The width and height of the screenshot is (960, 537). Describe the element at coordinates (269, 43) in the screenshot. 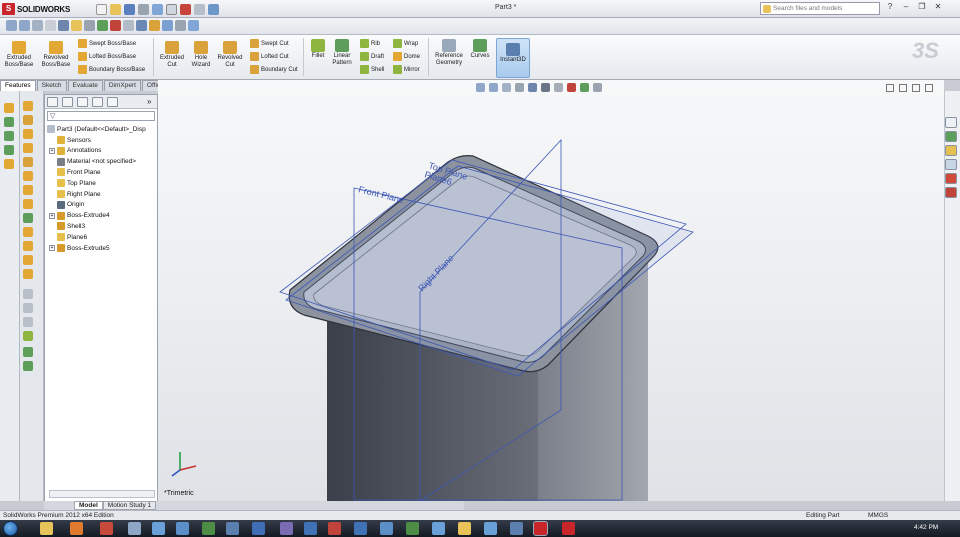

I see `swept-cut-button: Swept Cut` at that location.